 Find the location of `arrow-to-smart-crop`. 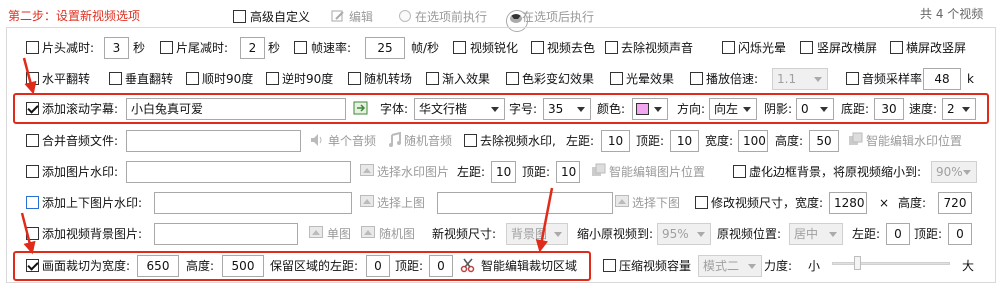

arrow-to-smart-crop is located at coordinates (544, 220).